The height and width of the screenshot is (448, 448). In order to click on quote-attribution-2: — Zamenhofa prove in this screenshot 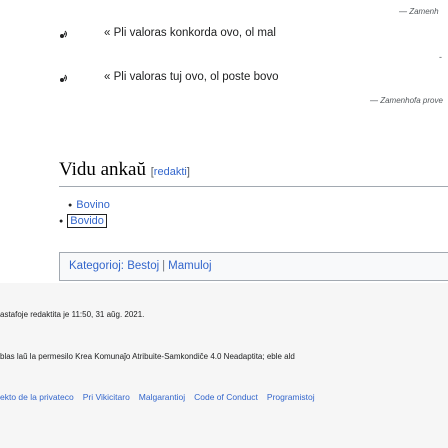, I will do `click(406, 100)`.